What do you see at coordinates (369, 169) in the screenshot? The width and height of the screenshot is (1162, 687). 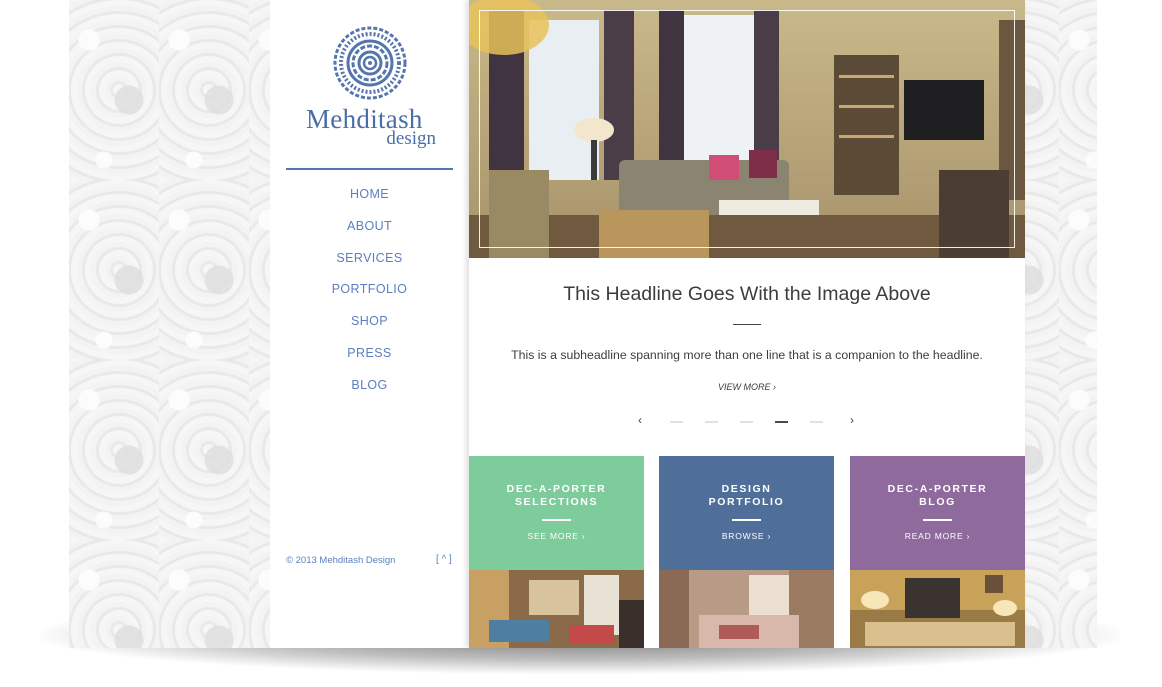 I see `logo-divider` at bounding box center [369, 169].